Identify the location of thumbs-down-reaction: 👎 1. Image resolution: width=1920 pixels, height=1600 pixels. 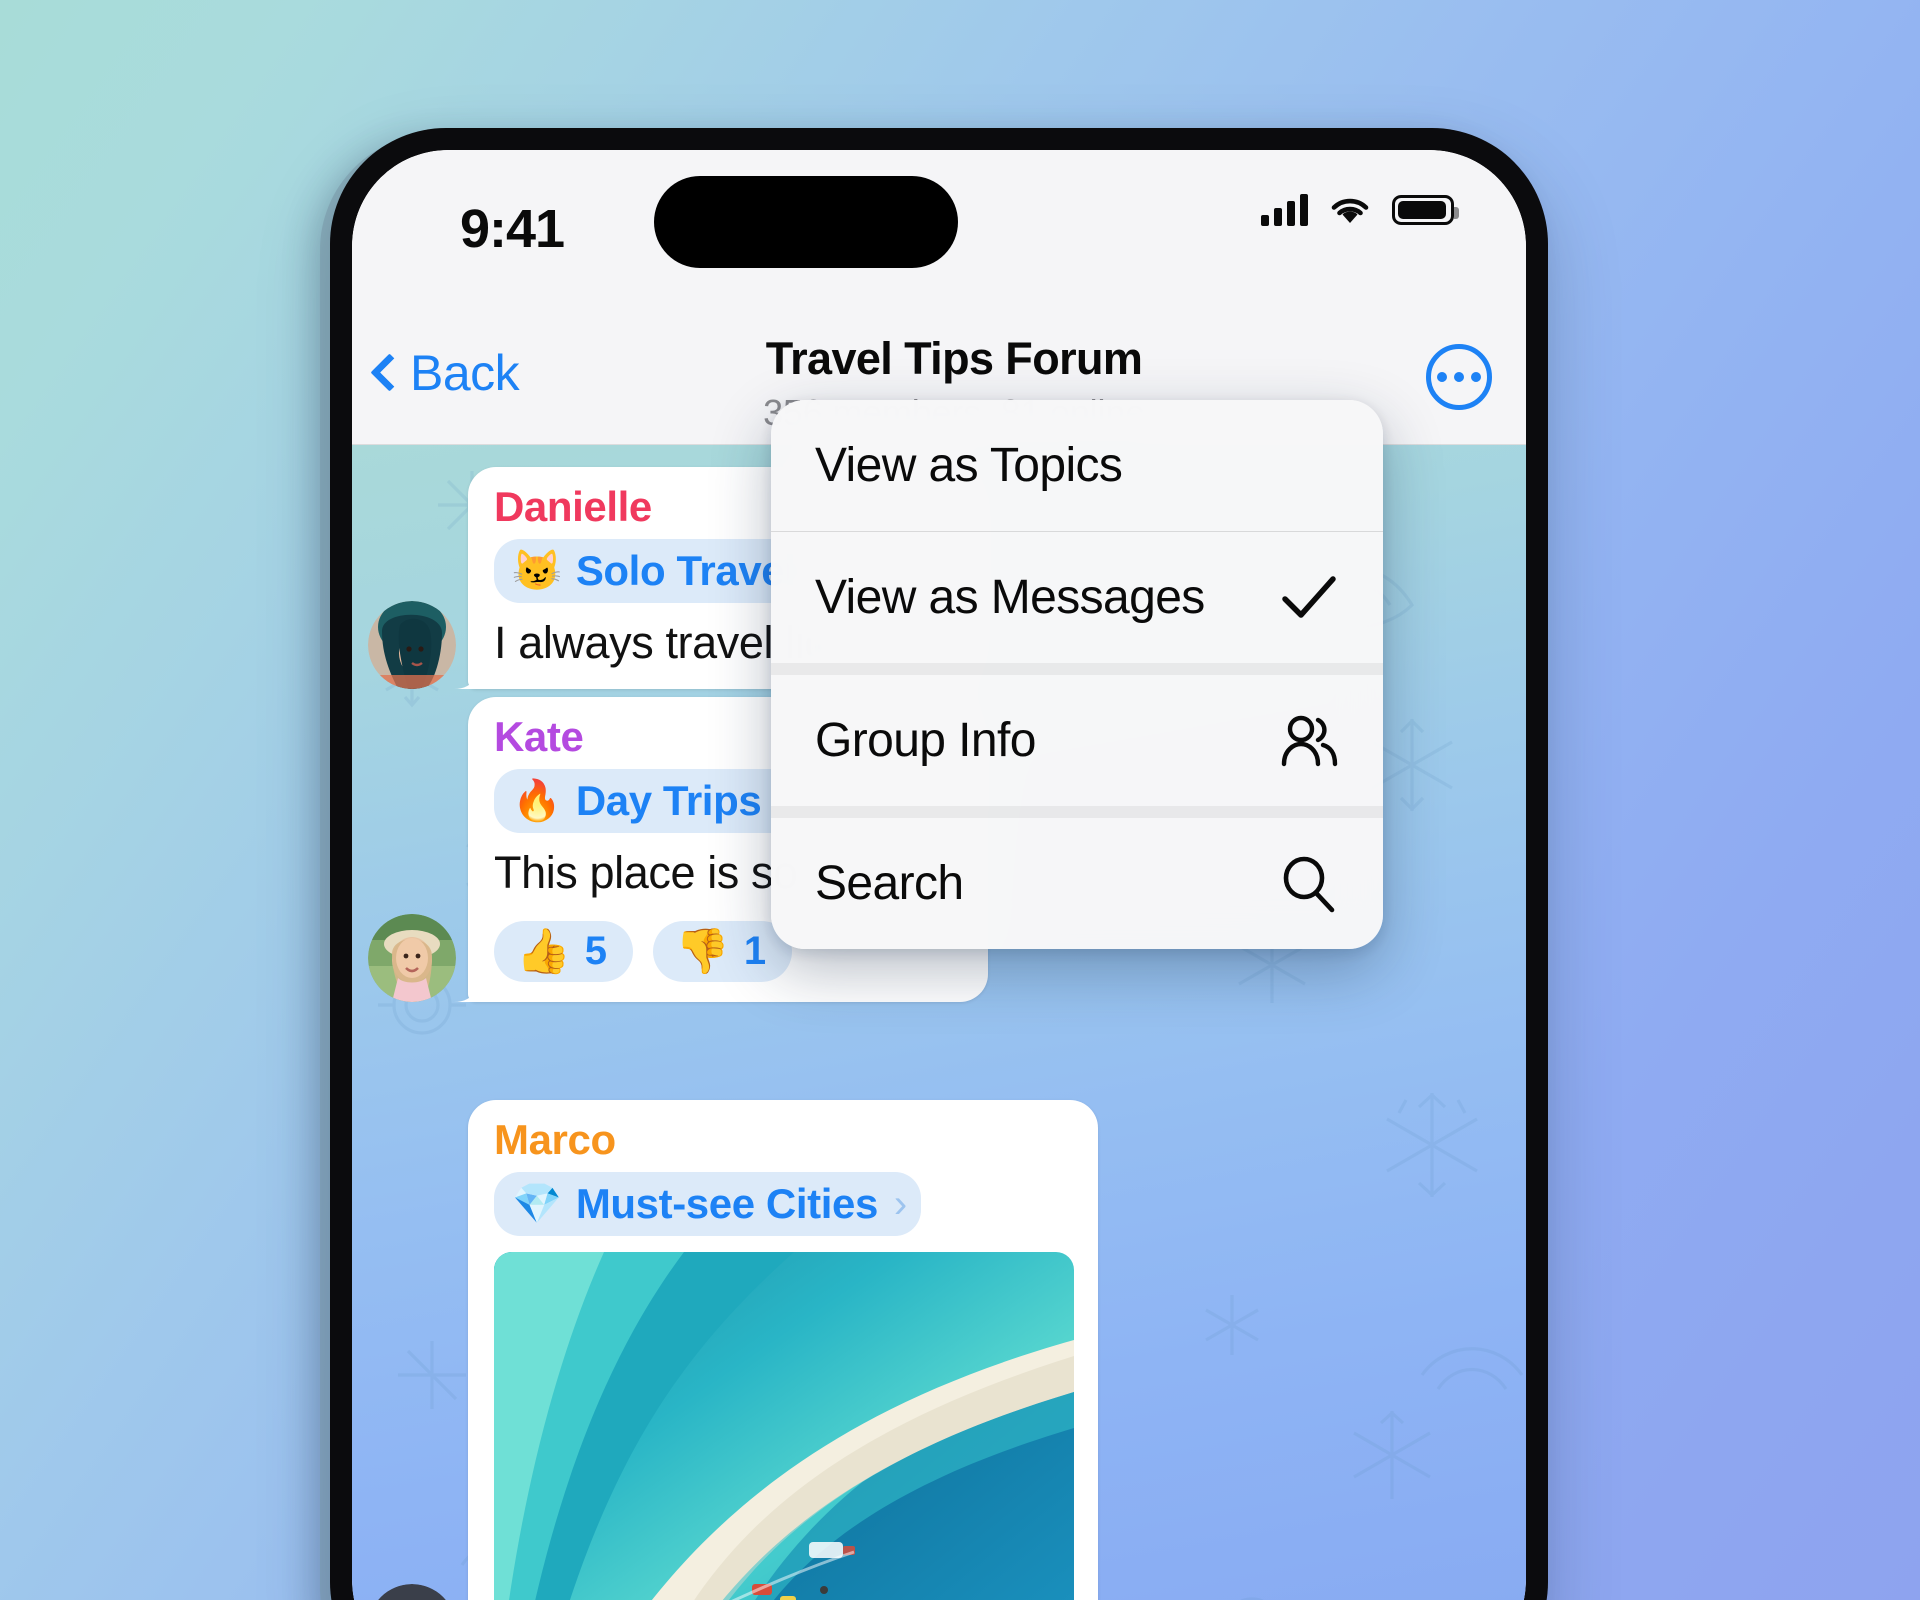
(723, 951).